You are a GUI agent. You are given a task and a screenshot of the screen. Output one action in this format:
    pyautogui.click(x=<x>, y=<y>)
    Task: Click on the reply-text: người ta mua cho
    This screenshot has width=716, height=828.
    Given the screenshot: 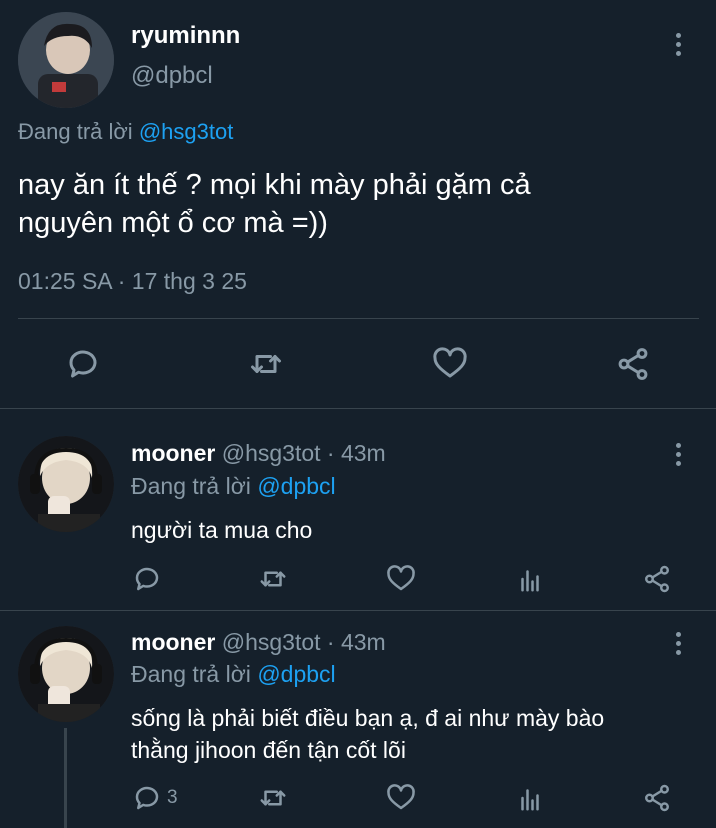 What is the action you would take?
    pyautogui.click(x=222, y=530)
    